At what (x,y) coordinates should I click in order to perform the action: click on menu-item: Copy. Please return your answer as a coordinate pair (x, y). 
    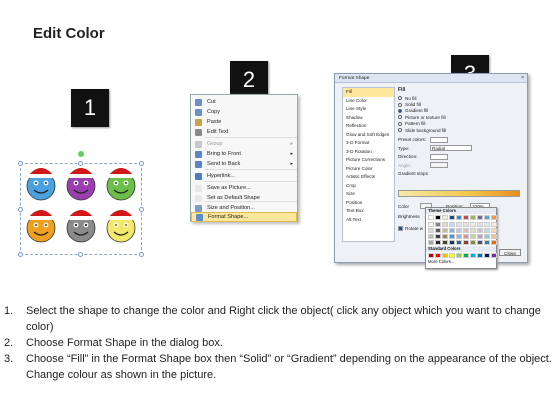
    Looking at the image, I should click on (244, 112).